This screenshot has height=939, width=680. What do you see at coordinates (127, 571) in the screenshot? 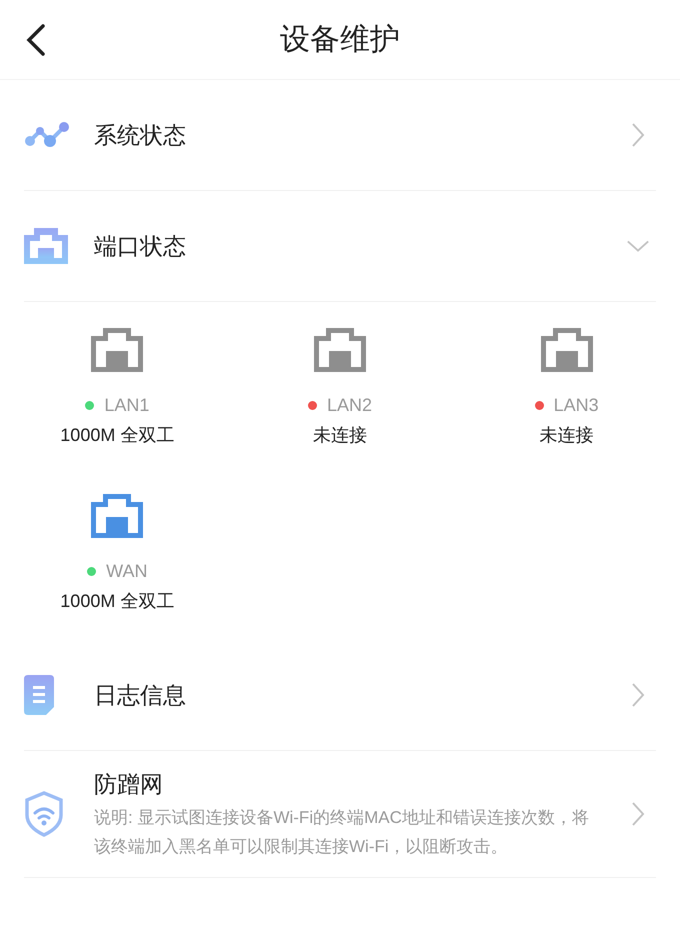
I see `port-name: WAN` at bounding box center [127, 571].